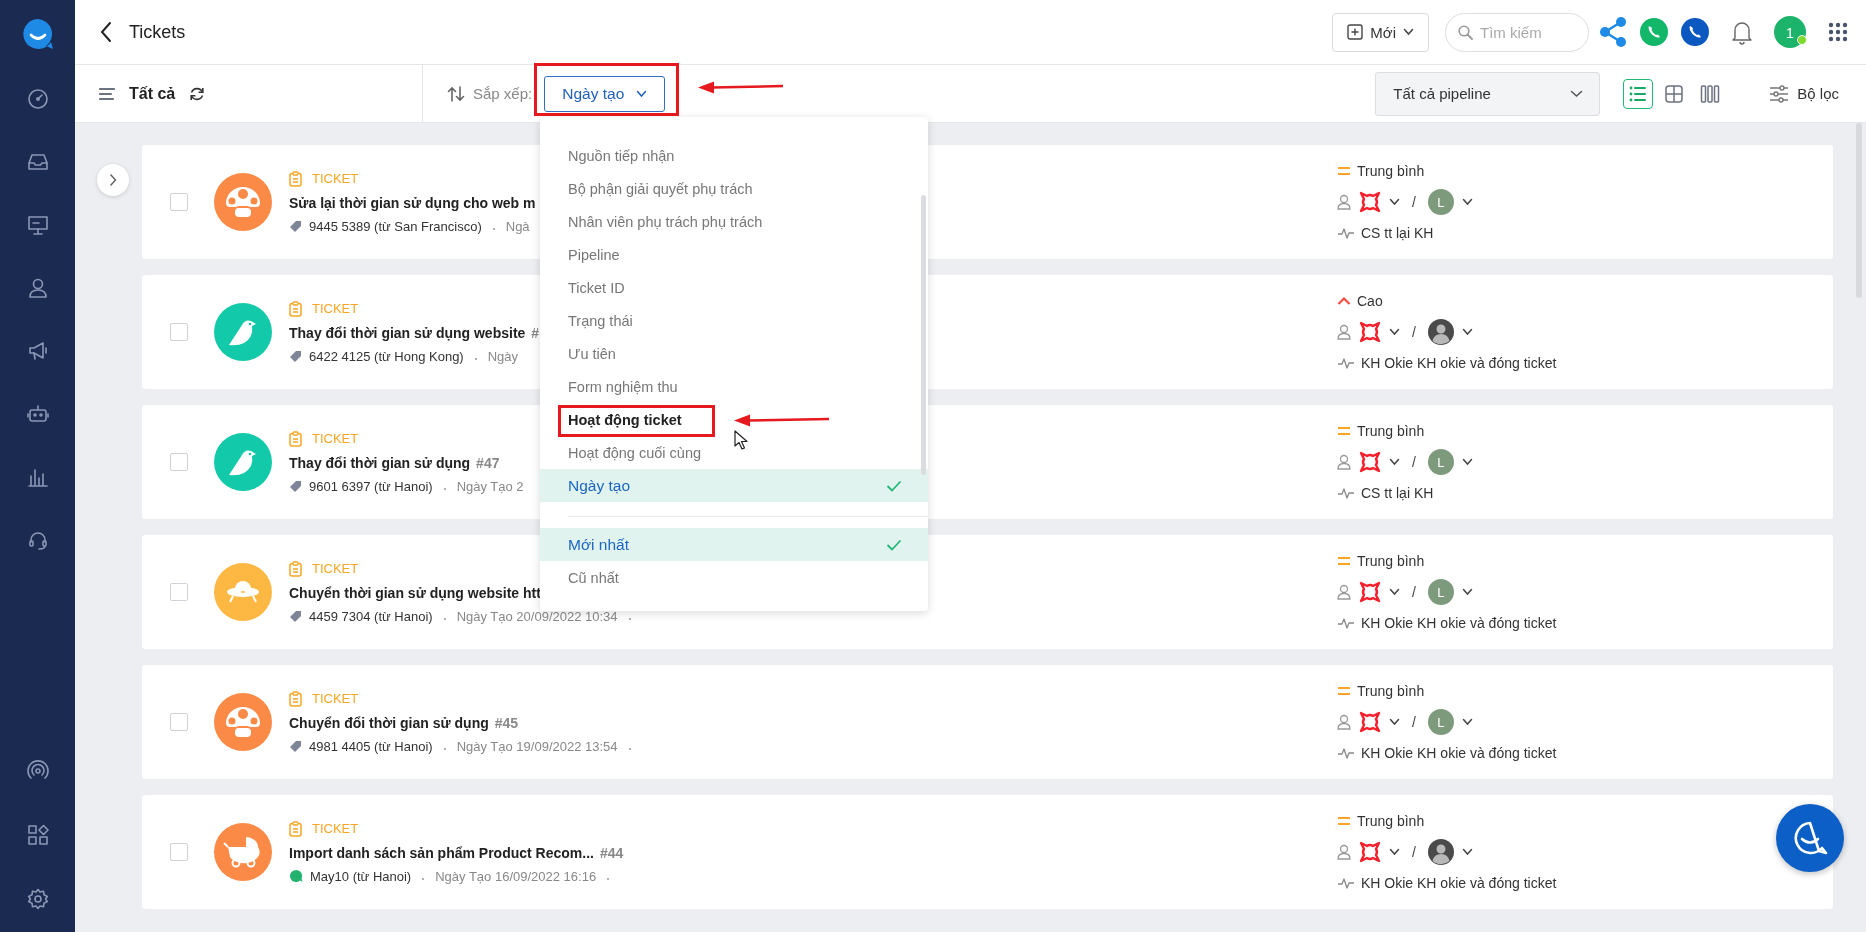 The image size is (1866, 932). I want to click on check-icon, so click(894, 544).